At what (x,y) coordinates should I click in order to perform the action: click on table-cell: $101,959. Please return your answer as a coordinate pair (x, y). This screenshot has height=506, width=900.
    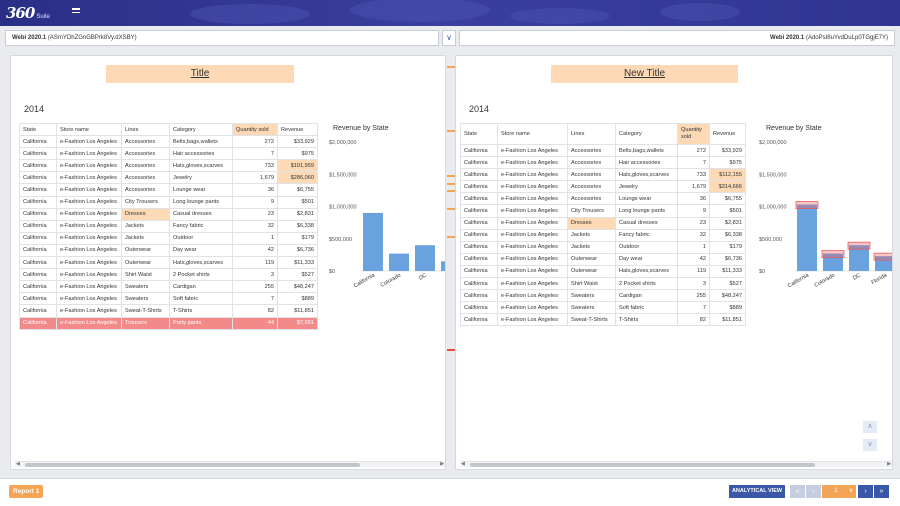
    Looking at the image, I should click on (297, 166).